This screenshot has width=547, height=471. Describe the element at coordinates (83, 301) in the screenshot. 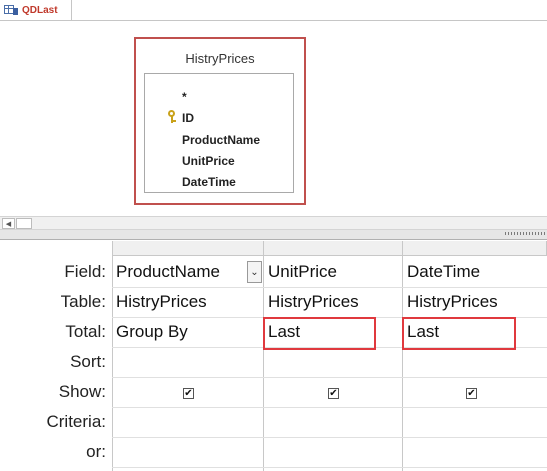

I see `row-label-table: Table:` at that location.